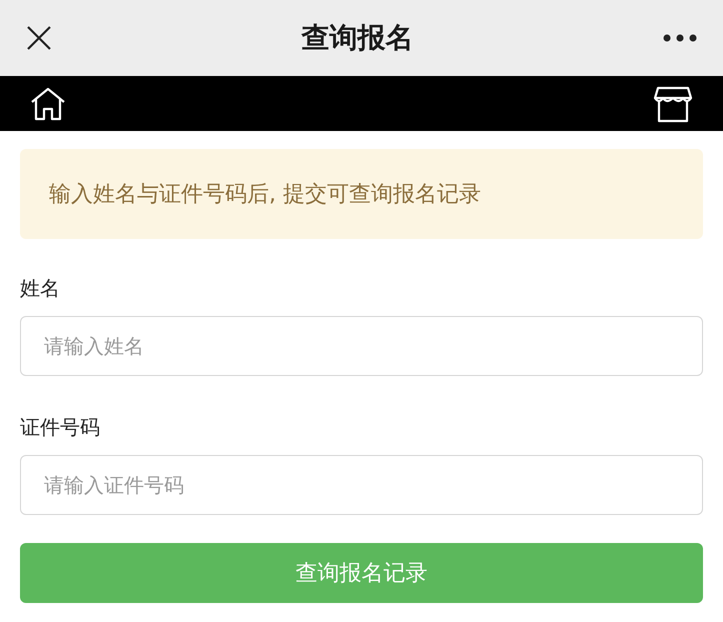  Describe the element at coordinates (48, 104) in the screenshot. I see `home-icon` at that location.